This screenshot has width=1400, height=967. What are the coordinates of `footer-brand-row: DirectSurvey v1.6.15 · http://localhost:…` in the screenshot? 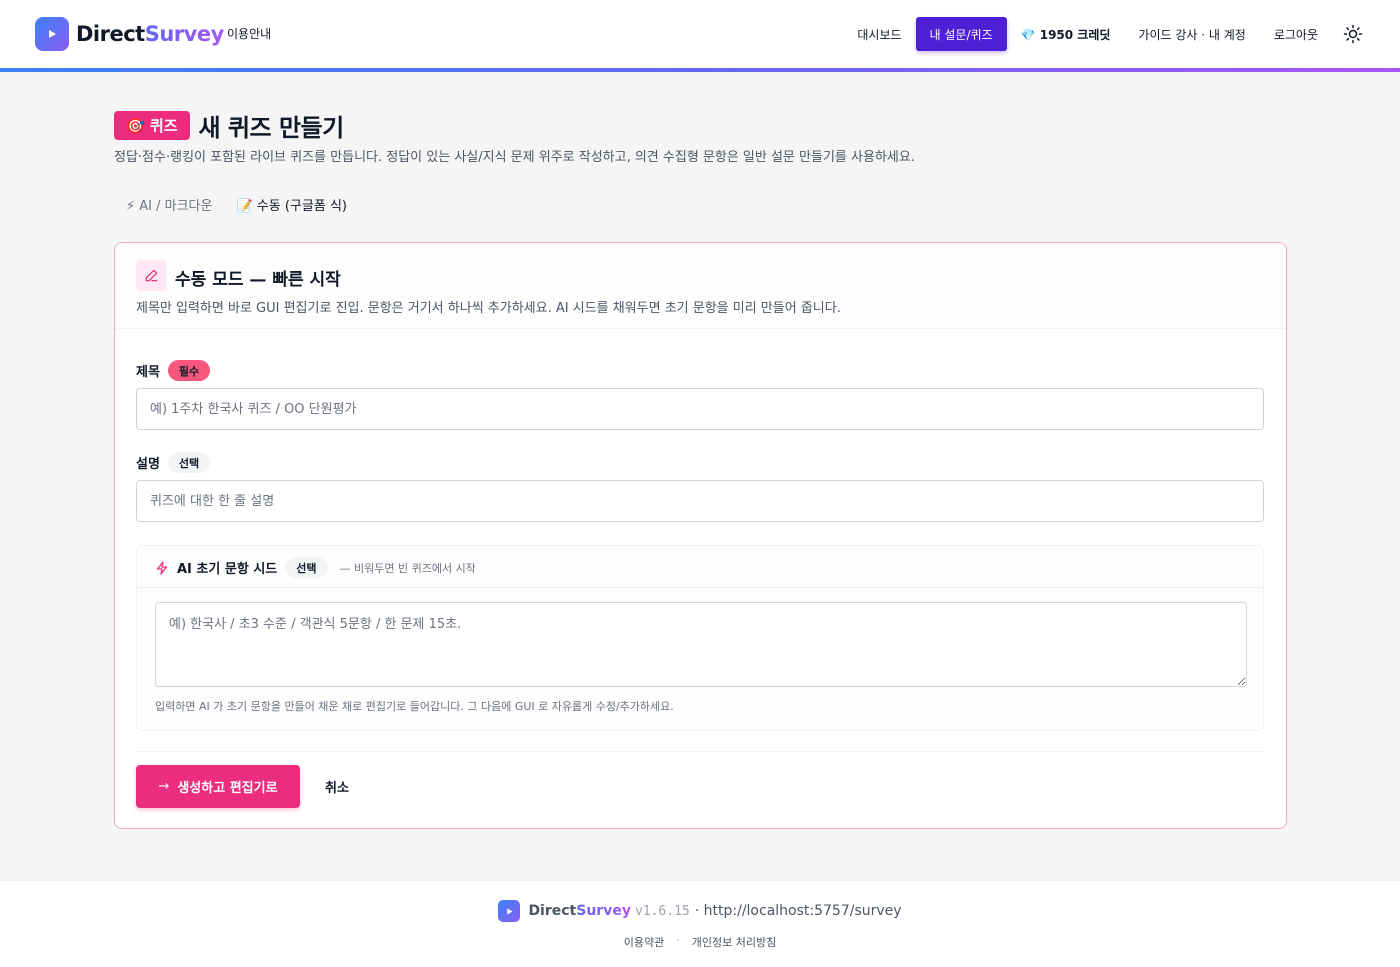 It's located at (700, 911).